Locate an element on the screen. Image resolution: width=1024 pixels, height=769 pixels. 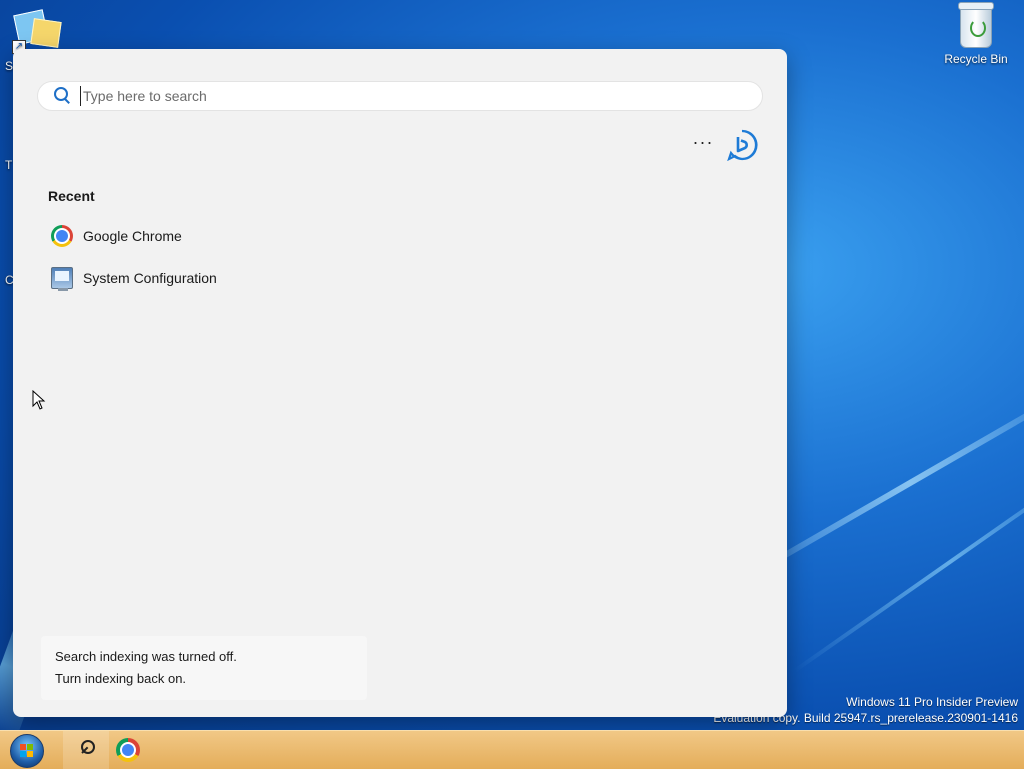
windows-logo-icon is located at coordinates (27, 751).